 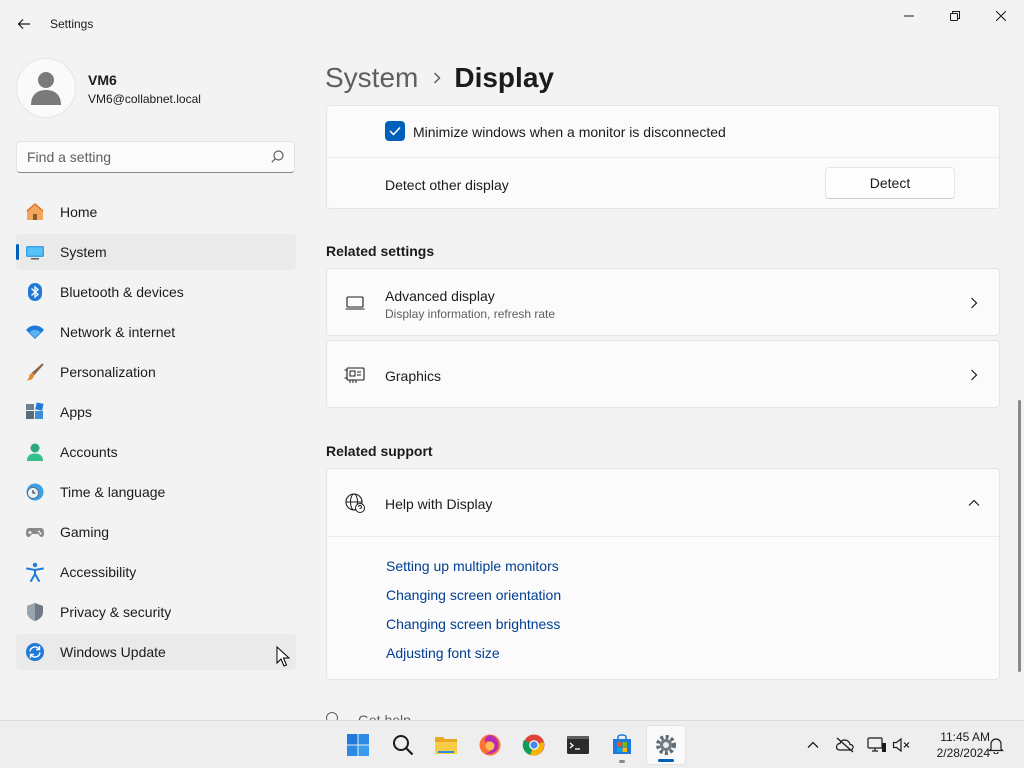 I want to click on network-tray, so click(x=877, y=745).